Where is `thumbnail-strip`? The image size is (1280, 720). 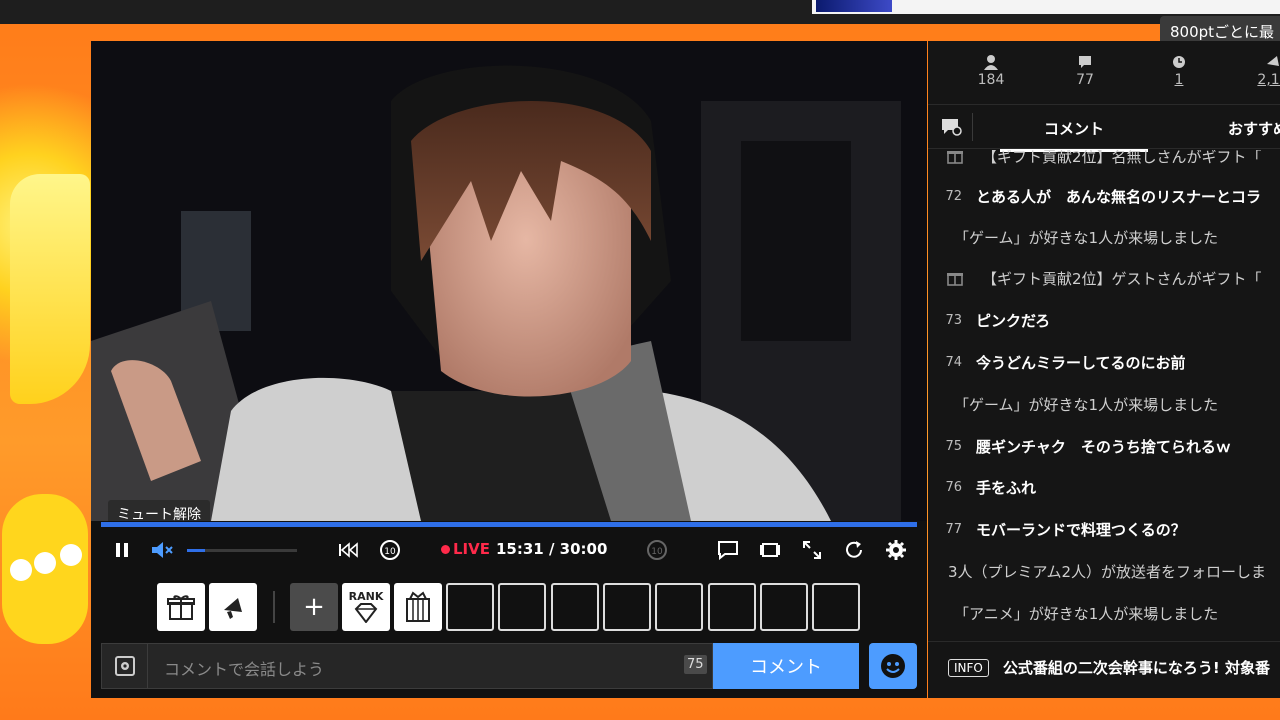 thumbnail-strip is located at coordinates (1046, 7).